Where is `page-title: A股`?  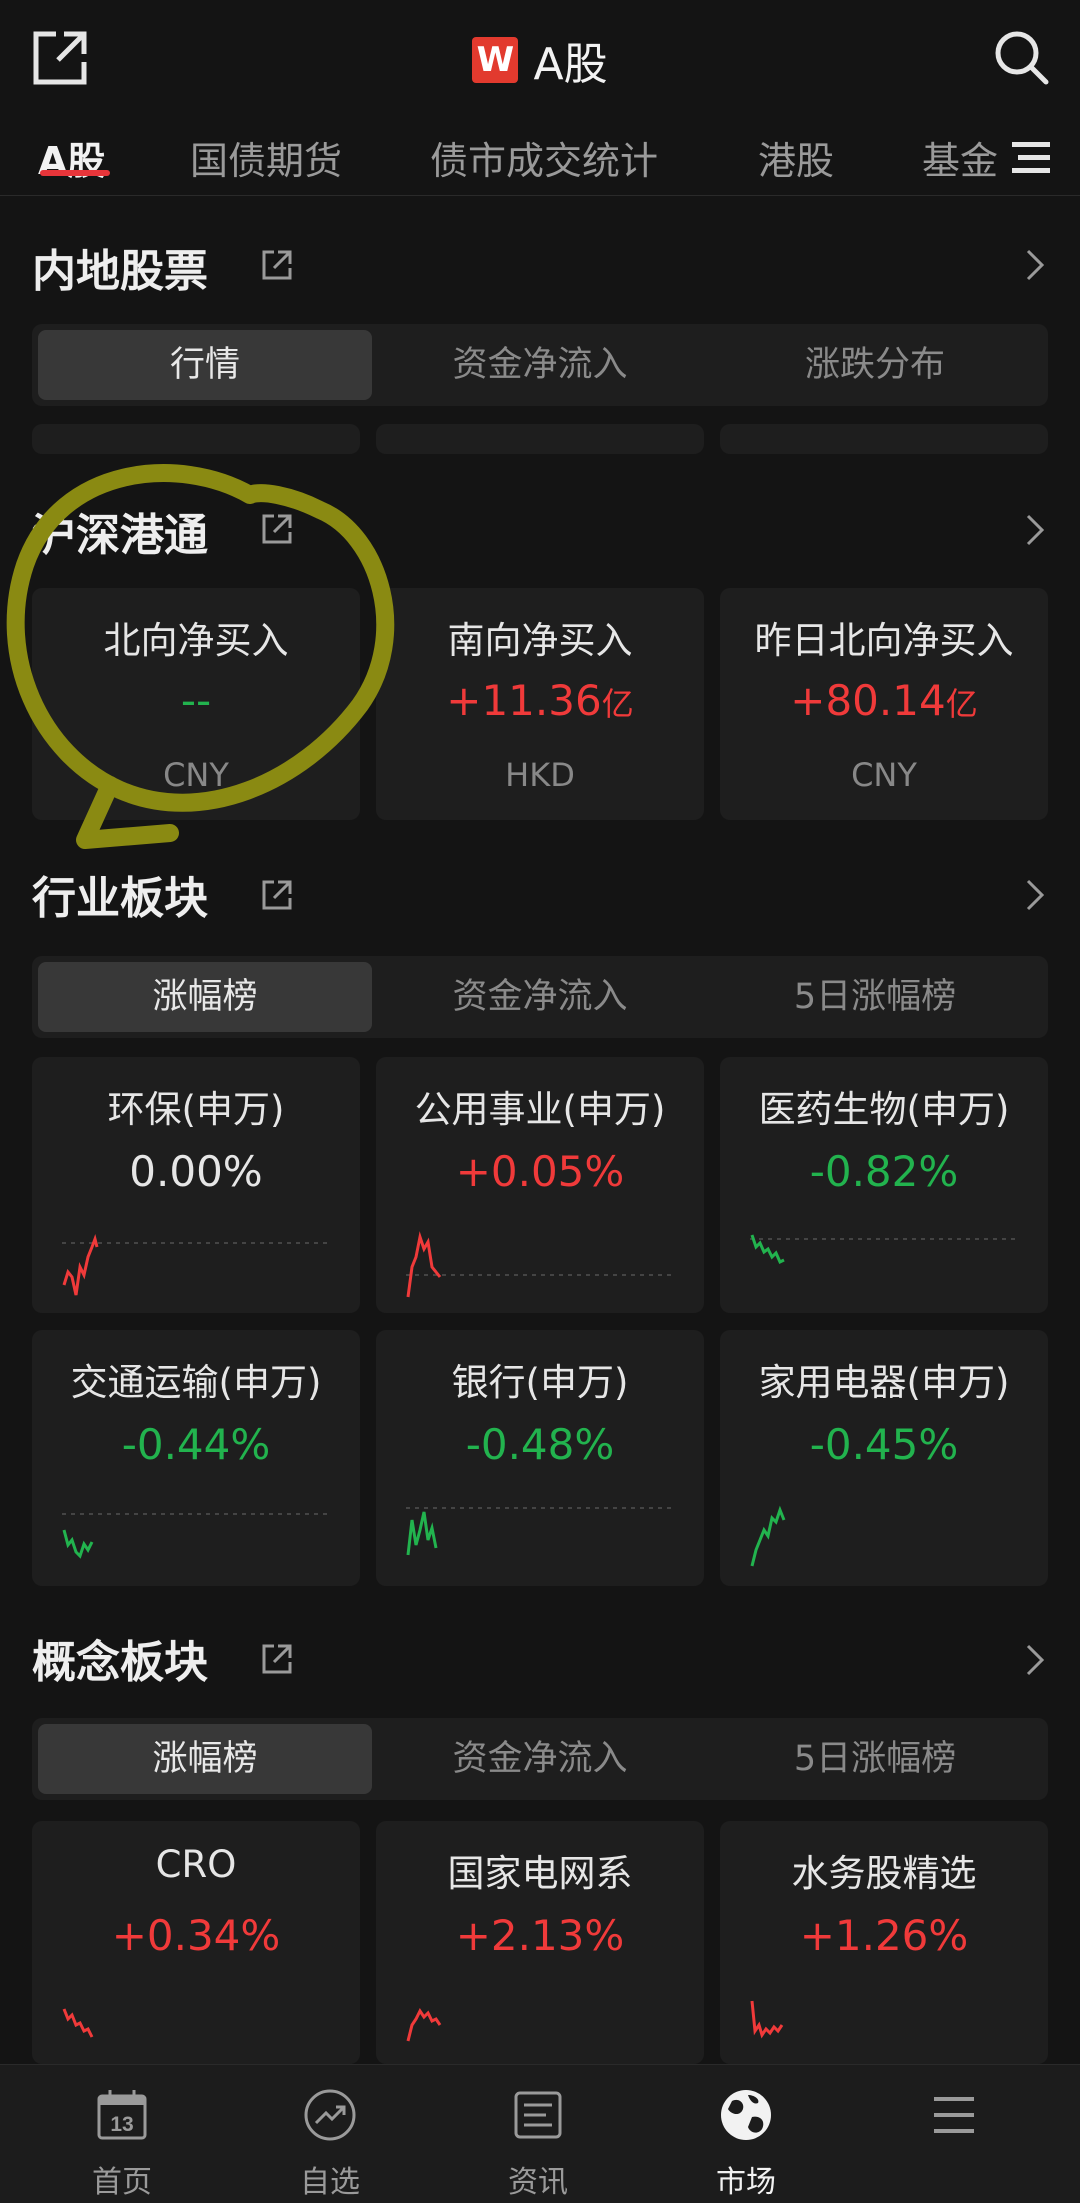 page-title: A股 is located at coordinates (570, 64).